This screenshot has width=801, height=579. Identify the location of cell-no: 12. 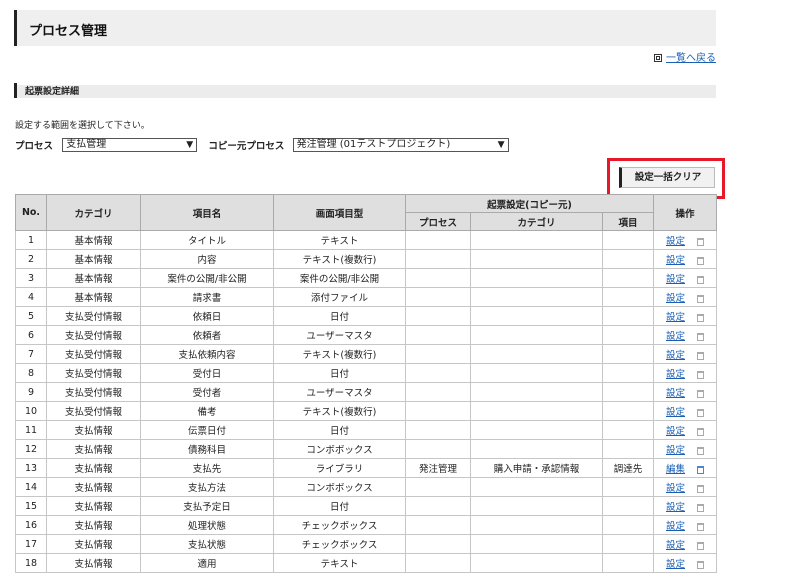
(31, 449).